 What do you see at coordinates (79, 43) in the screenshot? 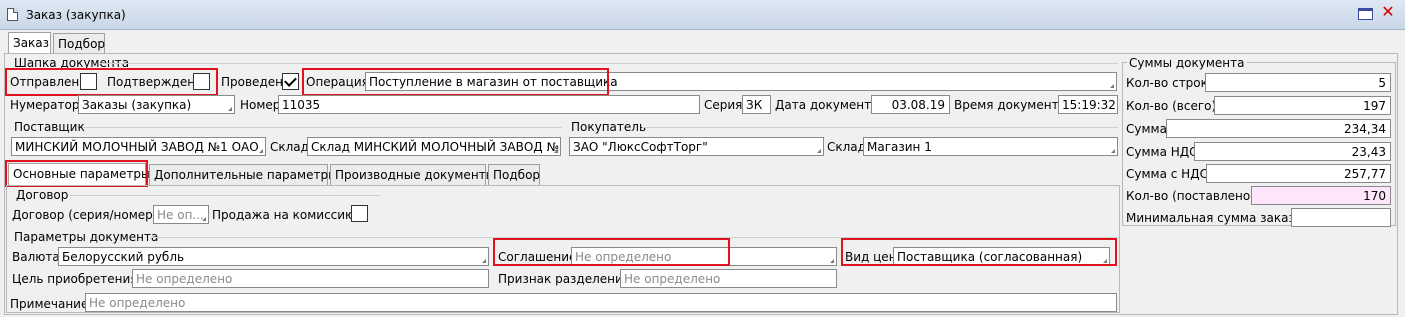
I see `tab-pick: Подбор` at bounding box center [79, 43].